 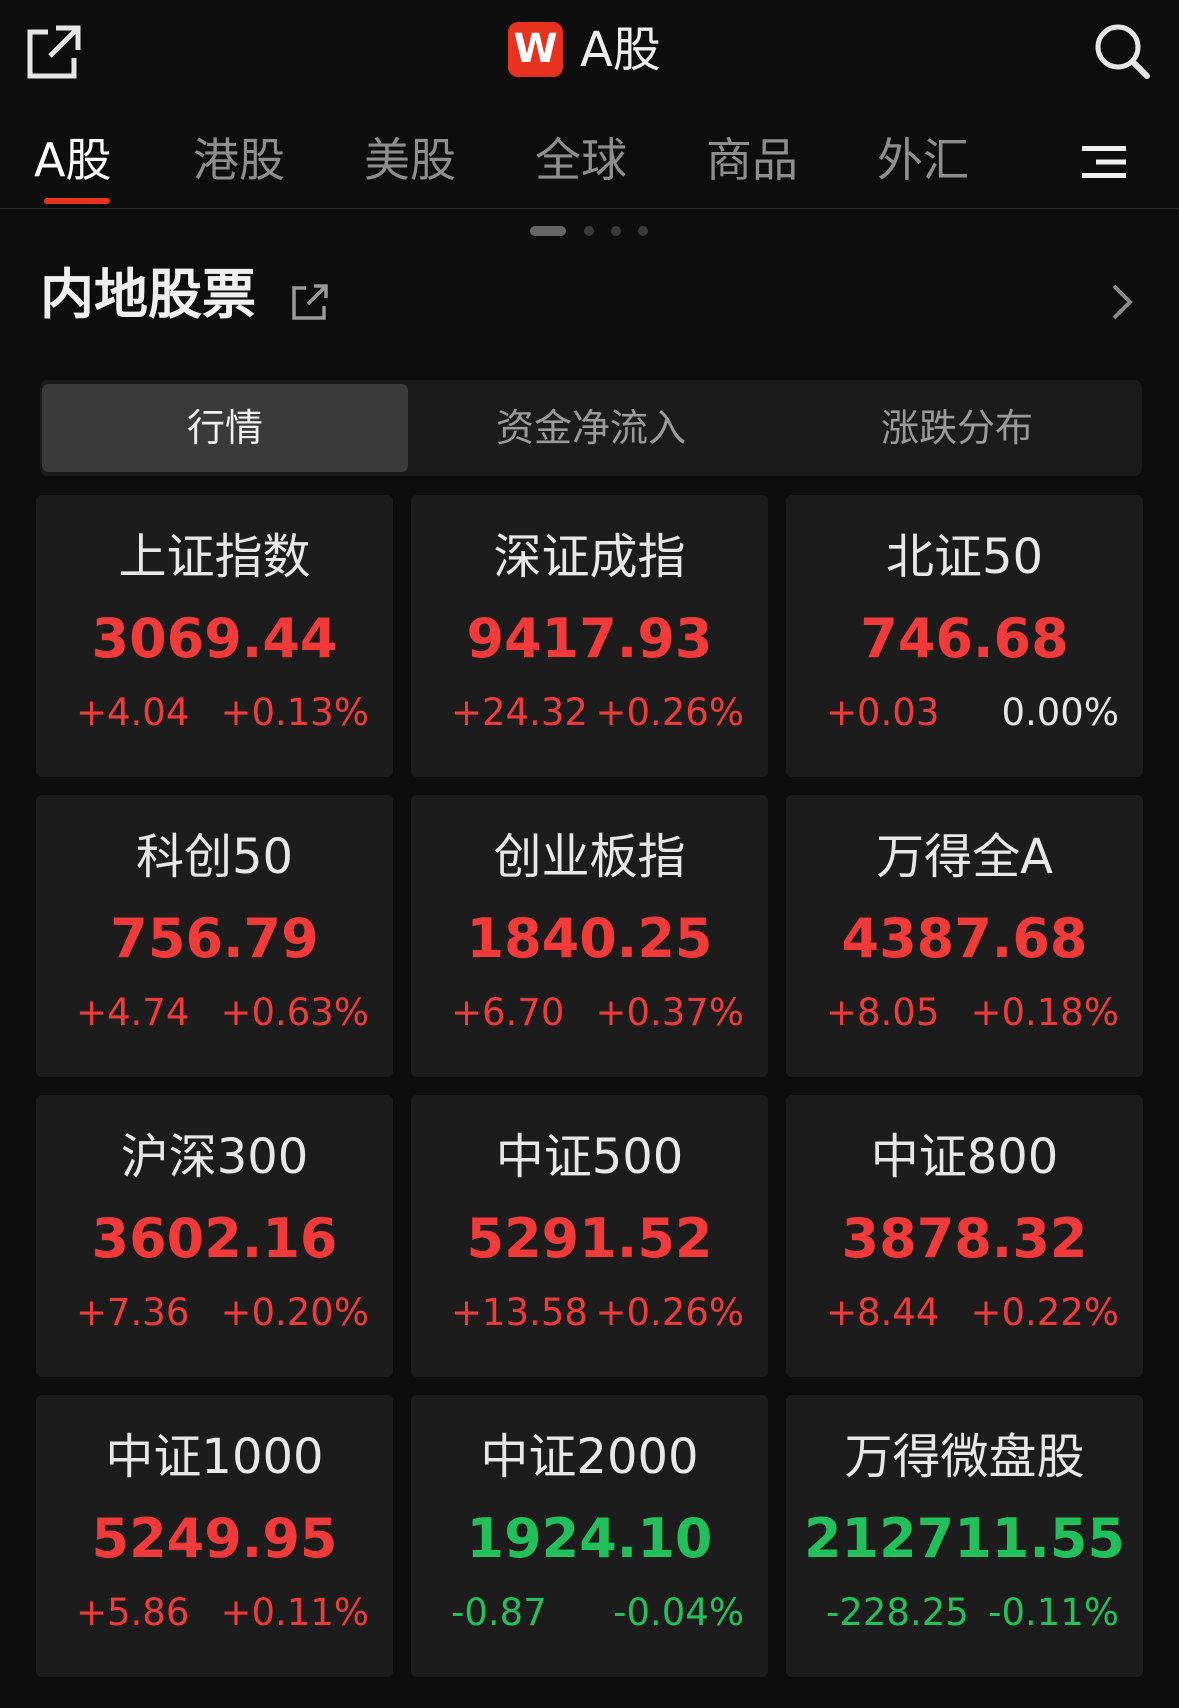 What do you see at coordinates (535, 49) in the screenshot?
I see `app-logo: W` at bounding box center [535, 49].